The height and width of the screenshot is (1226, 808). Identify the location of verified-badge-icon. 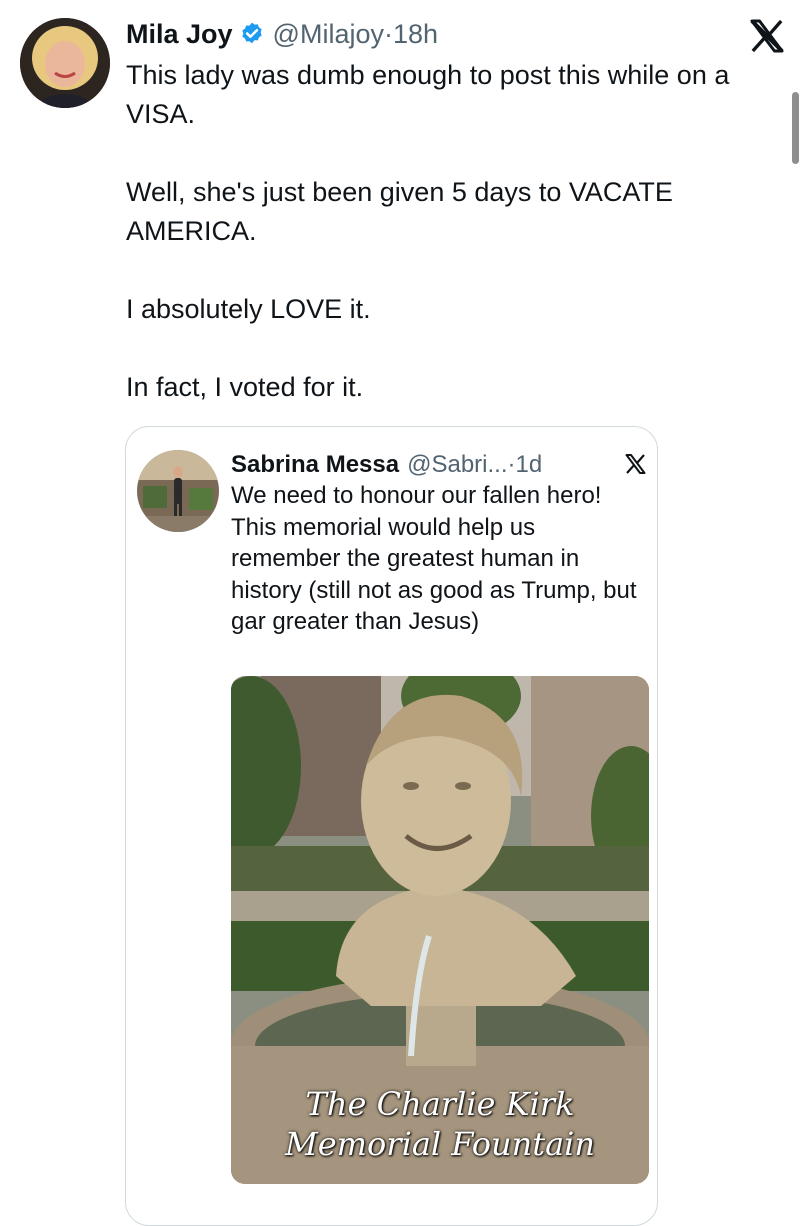
(251, 33).